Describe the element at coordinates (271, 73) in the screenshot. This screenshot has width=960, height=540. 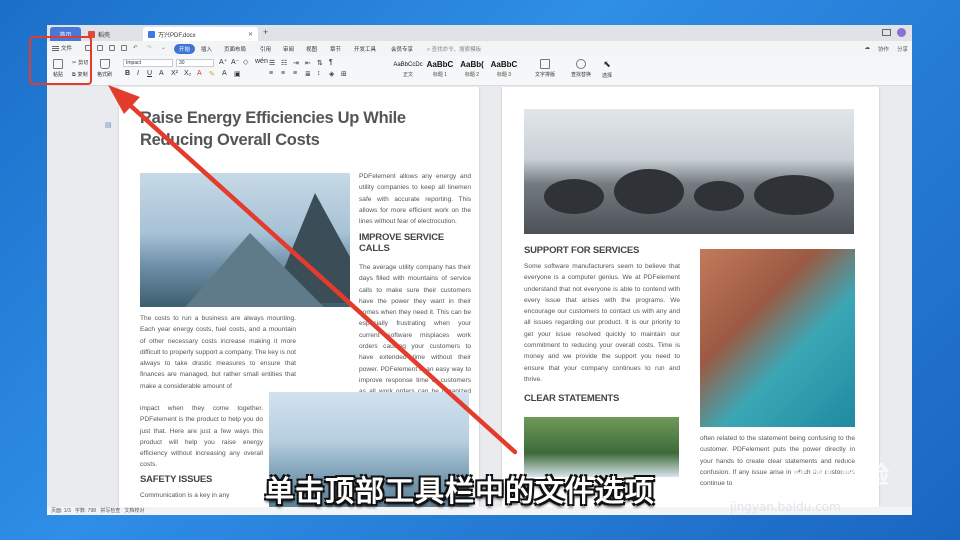
I see `align-left-icon: ≡` at that location.